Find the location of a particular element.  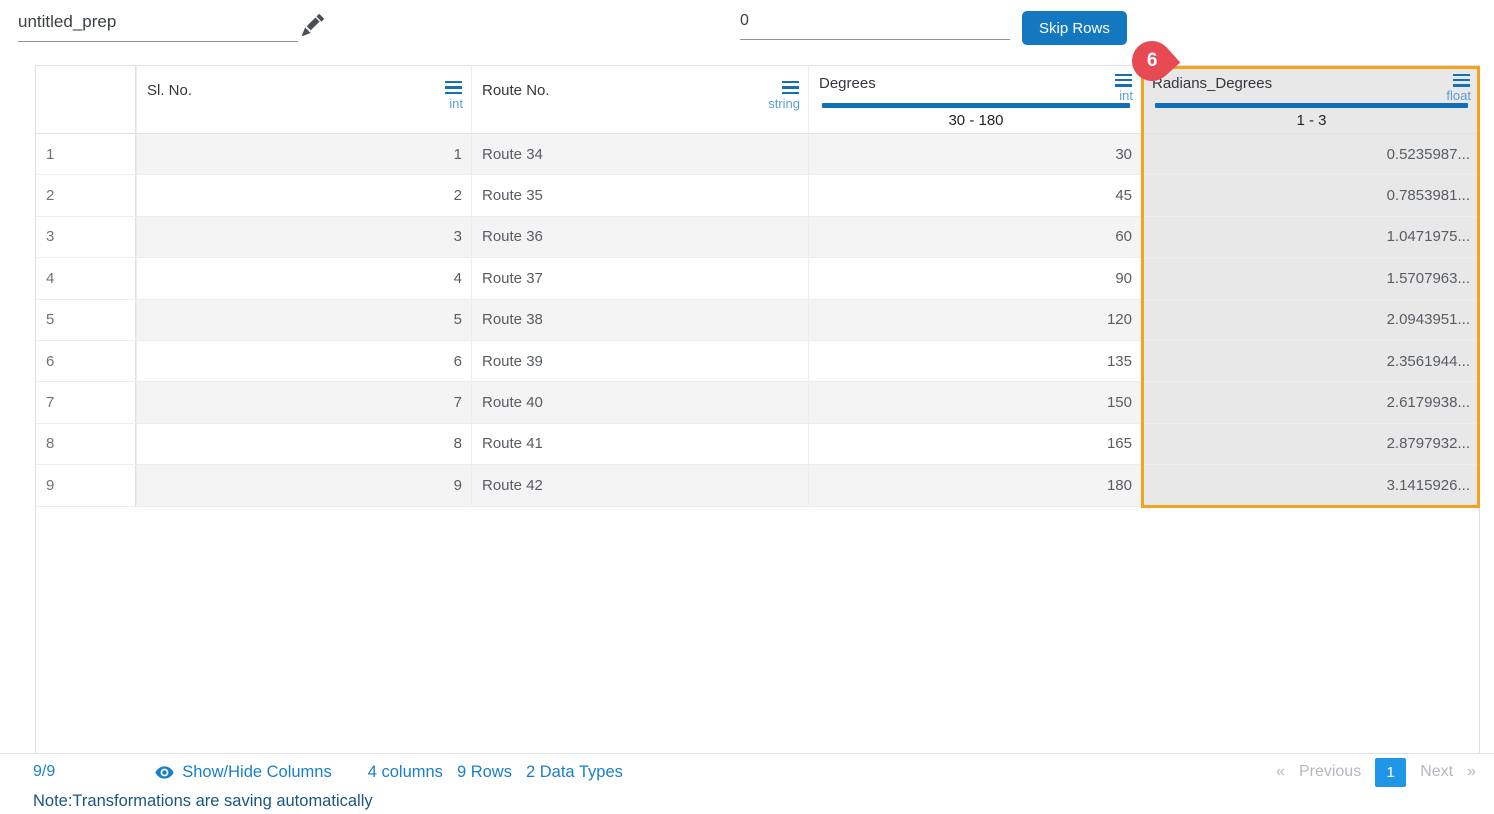

row-index: 9 is located at coordinates (86, 485).